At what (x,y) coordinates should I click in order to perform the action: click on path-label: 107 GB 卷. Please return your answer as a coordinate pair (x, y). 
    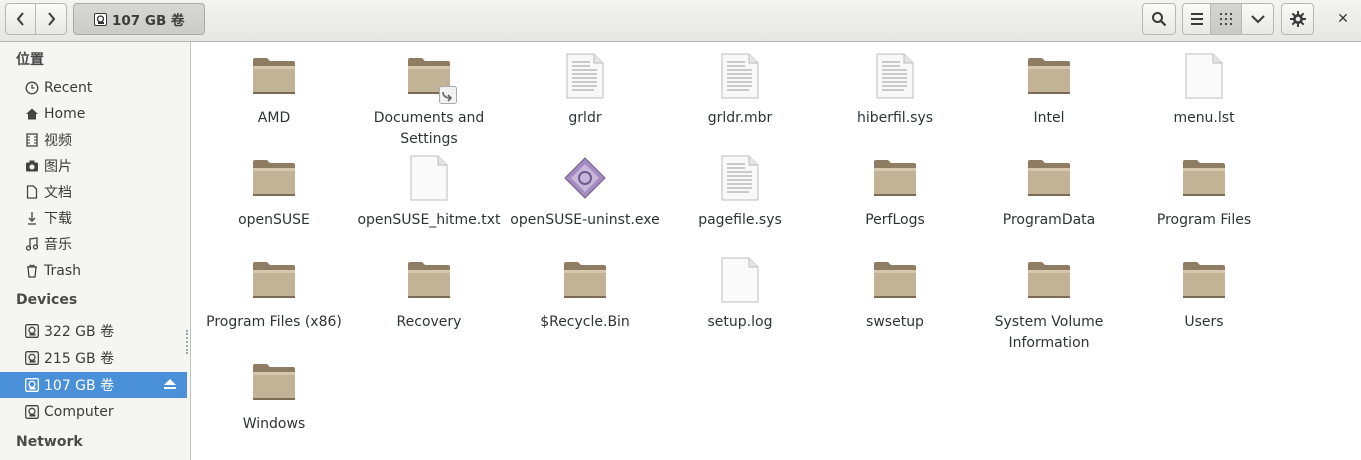
    Looking at the image, I should click on (148, 21).